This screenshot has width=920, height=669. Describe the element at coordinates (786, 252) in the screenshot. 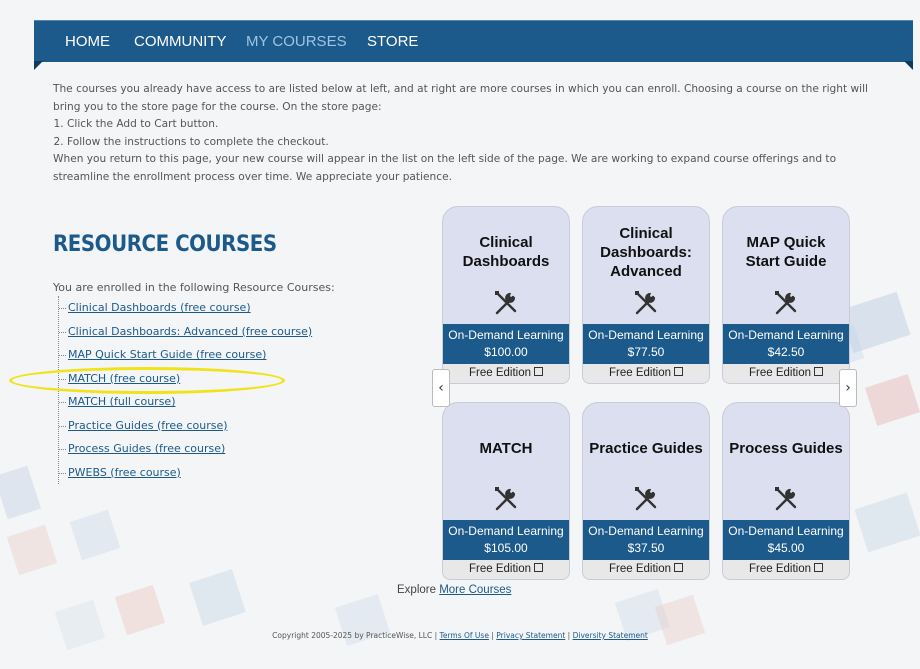

I see `course-card-title: MAP Quick Start Guide` at that location.